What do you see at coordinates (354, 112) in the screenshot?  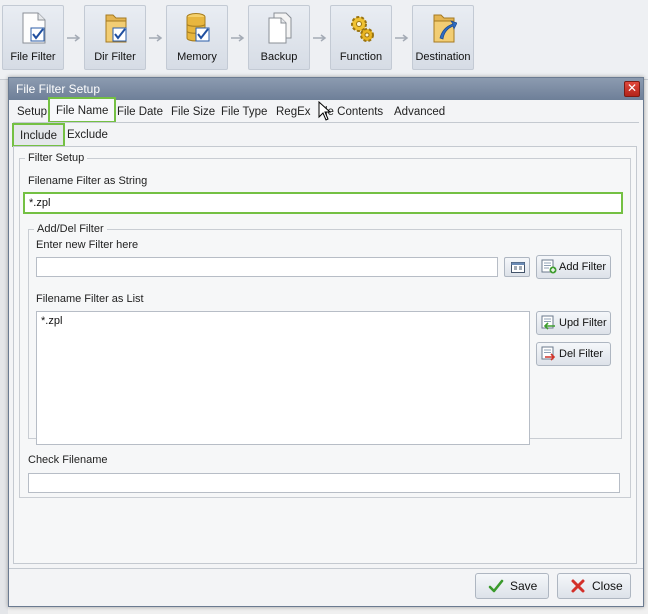 I see `tab-file-contents: le Contents` at bounding box center [354, 112].